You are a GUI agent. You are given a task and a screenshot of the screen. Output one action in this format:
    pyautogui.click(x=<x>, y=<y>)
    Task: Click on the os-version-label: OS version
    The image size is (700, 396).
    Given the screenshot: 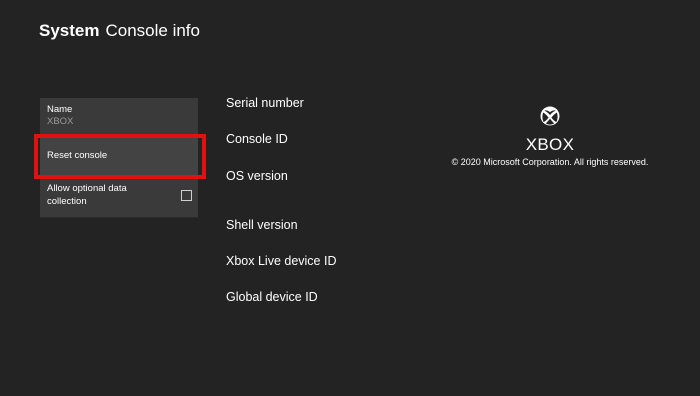 What is the action you would take?
    pyautogui.click(x=257, y=176)
    